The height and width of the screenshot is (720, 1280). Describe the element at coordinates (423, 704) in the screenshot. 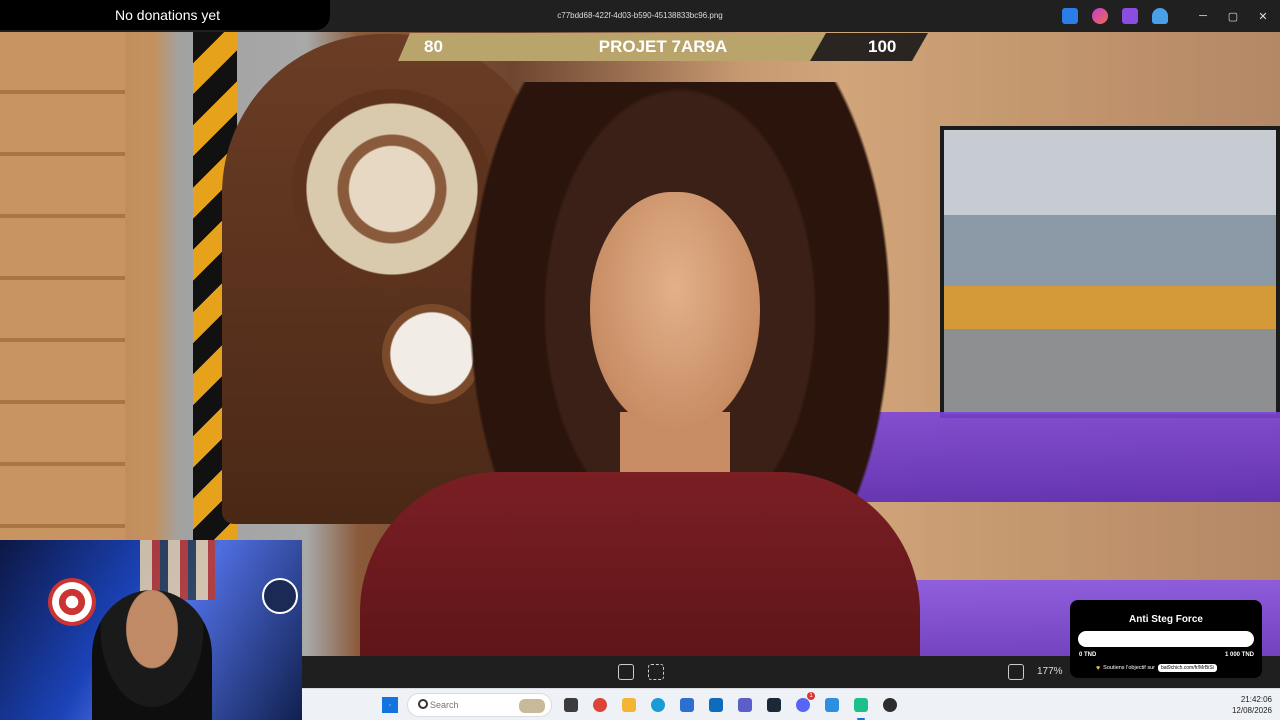

I see `search-icon` at that location.